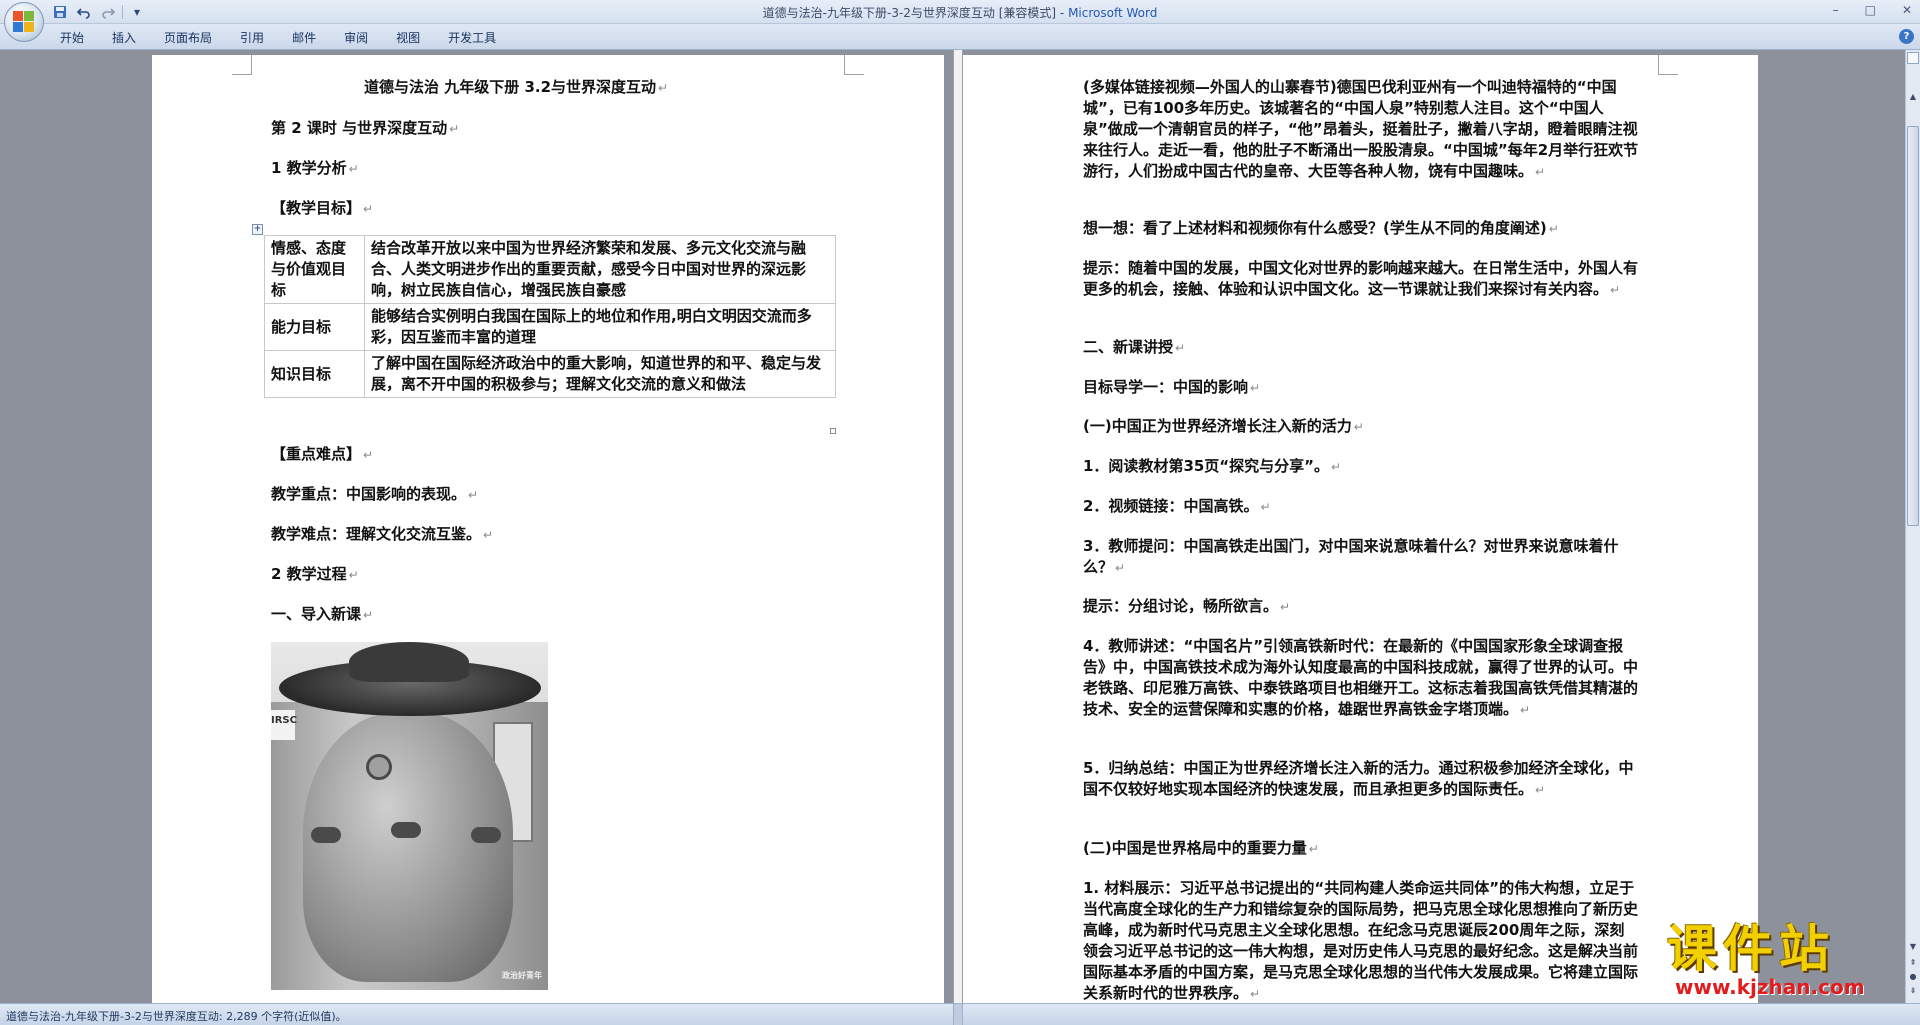 The image size is (1920, 1025). I want to click on table-cell: 情感、态度与价值观目标, so click(314, 269).